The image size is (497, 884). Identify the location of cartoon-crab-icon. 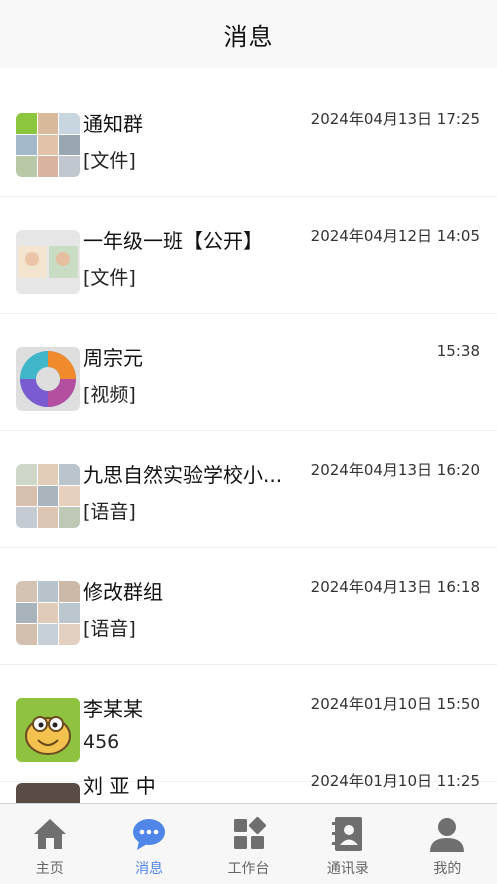
(48, 730).